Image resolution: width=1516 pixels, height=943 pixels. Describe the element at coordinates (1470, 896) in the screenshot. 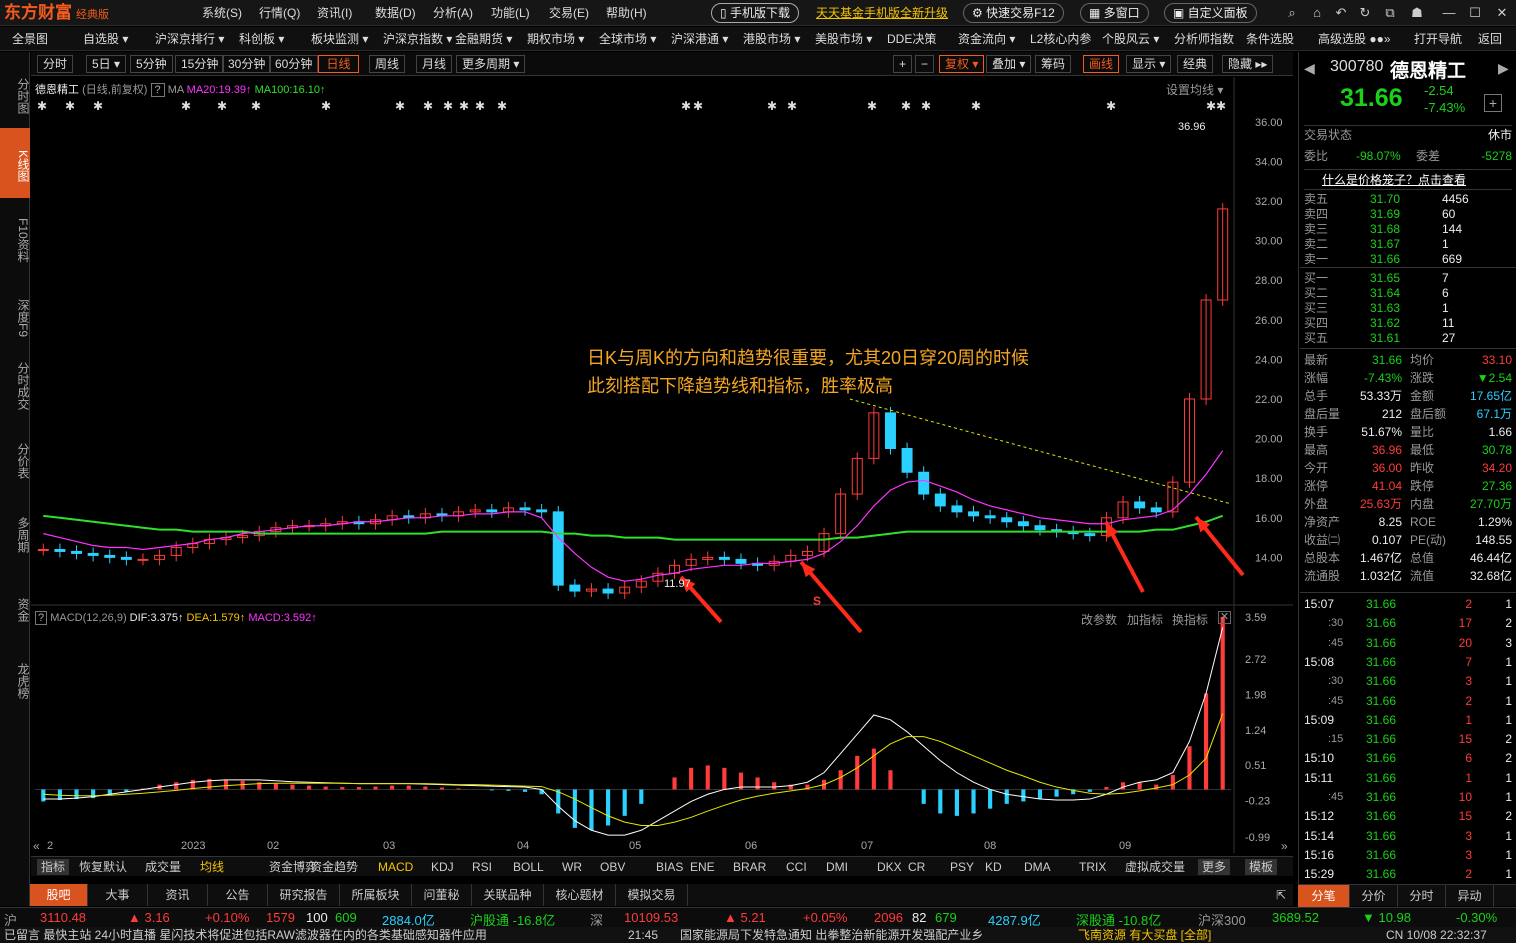

I see `rtab-alerts: 异动` at that location.